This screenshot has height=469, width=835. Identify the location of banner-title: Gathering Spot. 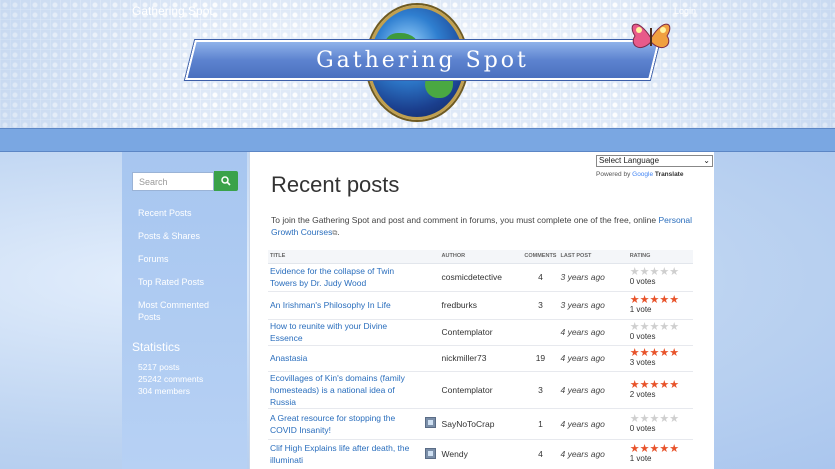
(422, 62).